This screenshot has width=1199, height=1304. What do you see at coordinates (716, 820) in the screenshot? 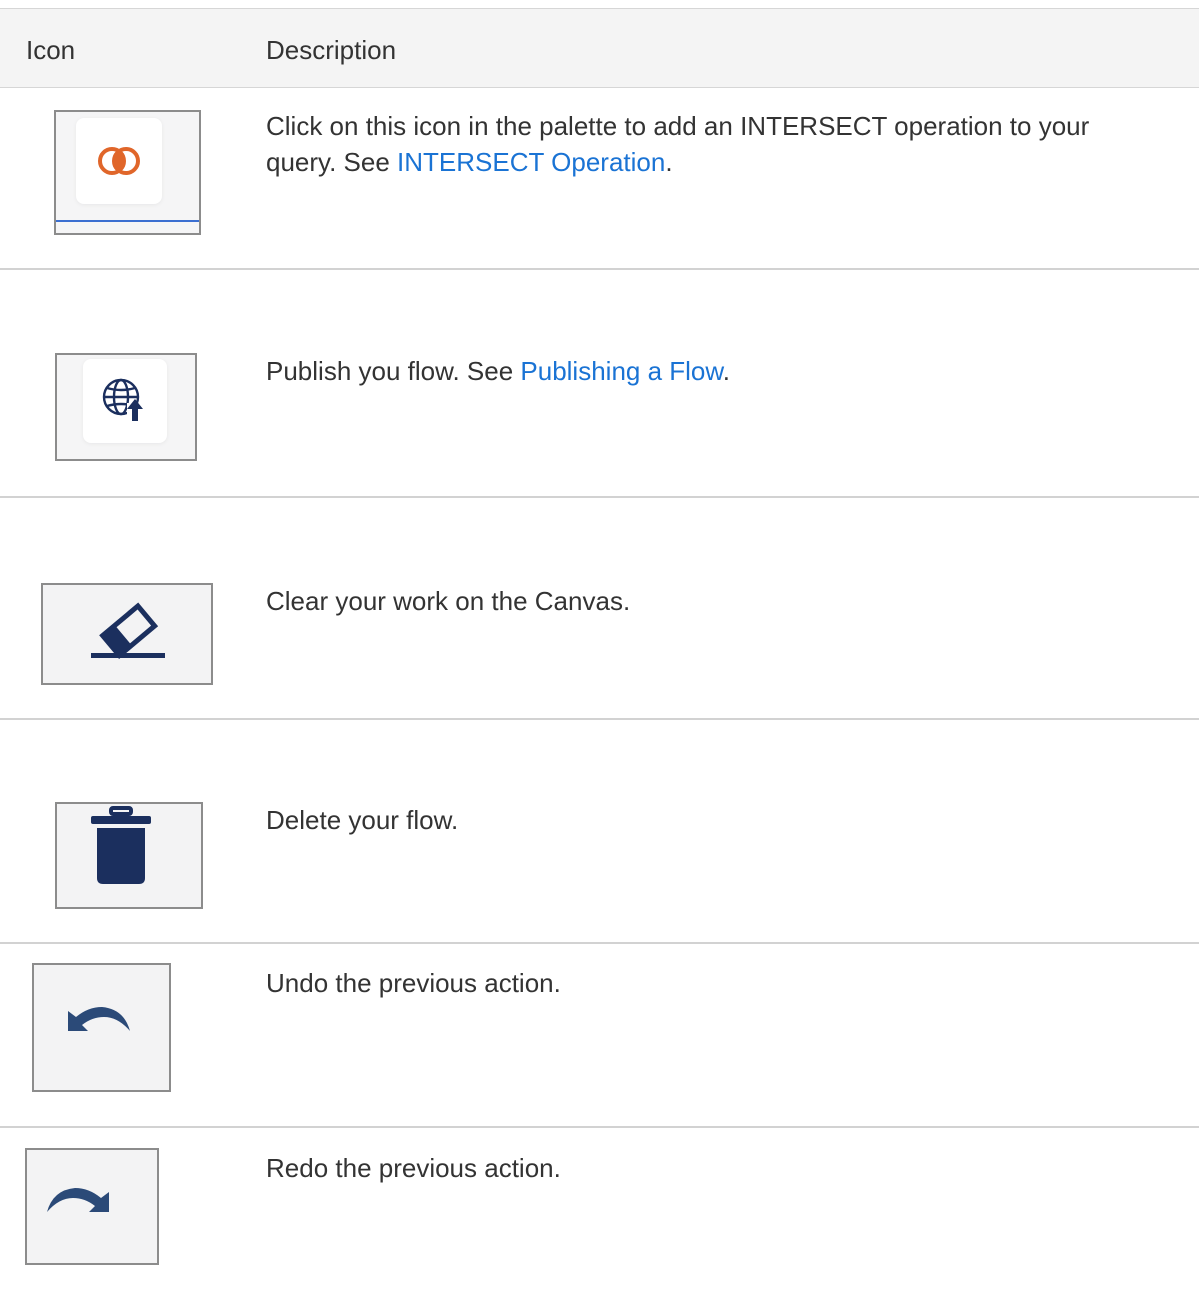
I see `row-description: Delete your flow.` at bounding box center [716, 820].